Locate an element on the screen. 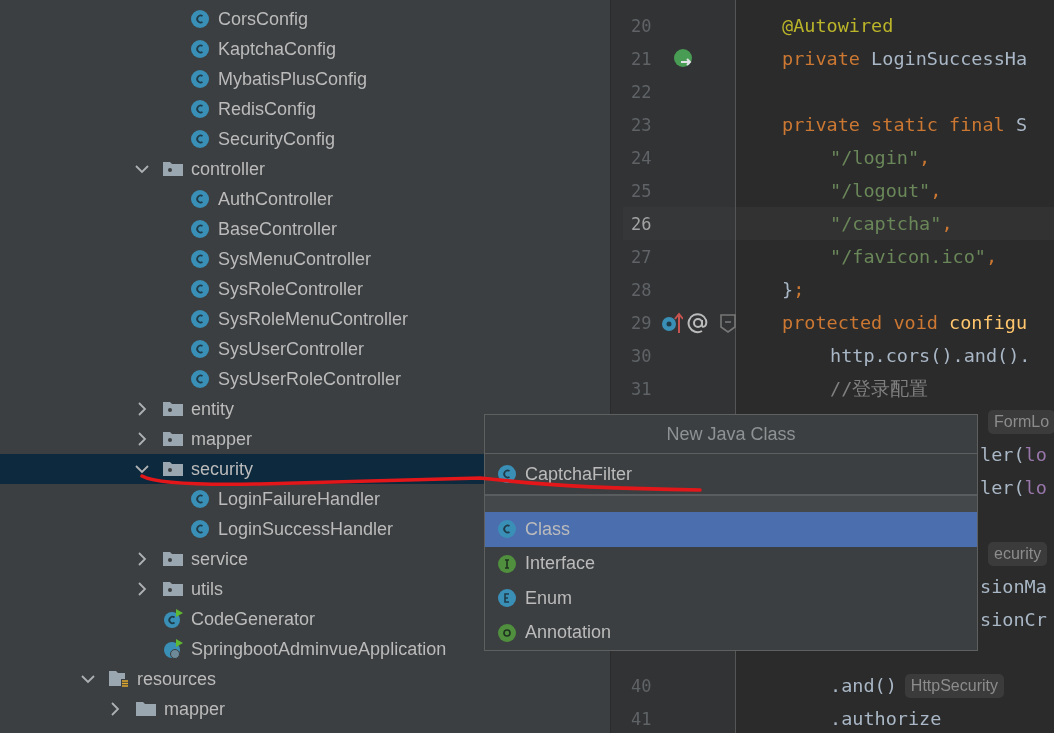  code-token: private is located at coordinates (821, 58).